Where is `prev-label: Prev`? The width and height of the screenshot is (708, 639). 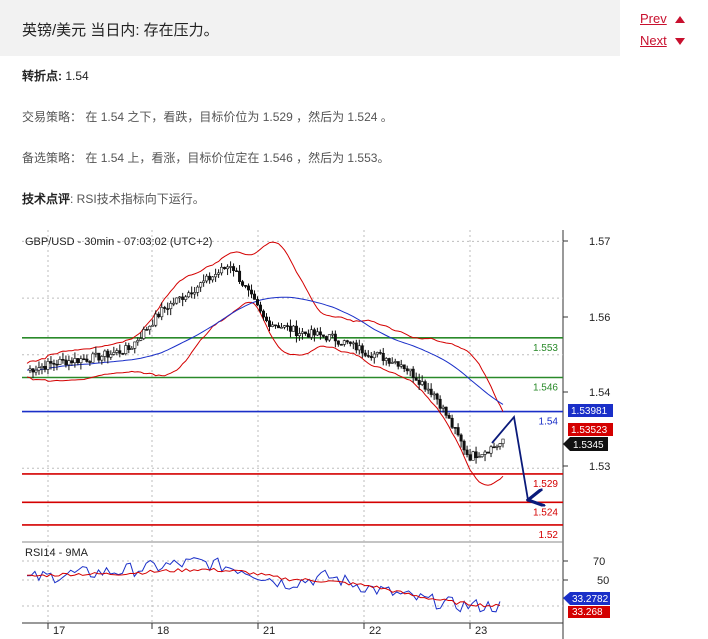
prev-label: Prev is located at coordinates (653, 18).